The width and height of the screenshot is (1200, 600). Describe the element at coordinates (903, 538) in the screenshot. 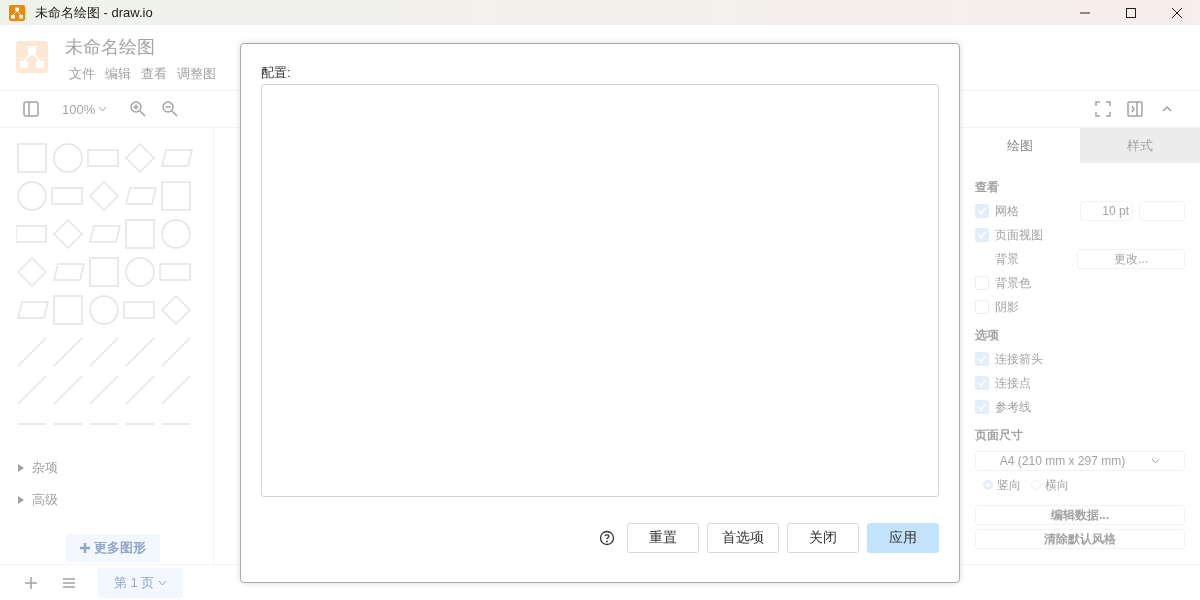

I see `dialog-button: 应用` at that location.